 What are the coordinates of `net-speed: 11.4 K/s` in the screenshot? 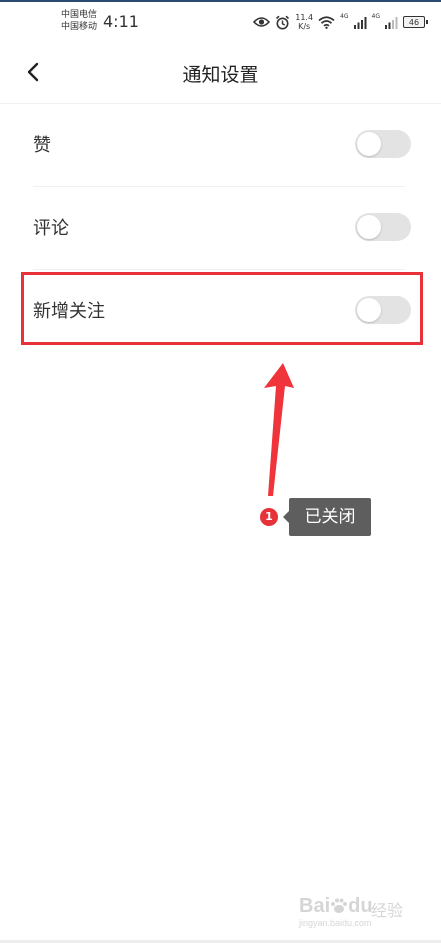 It's located at (304, 22).